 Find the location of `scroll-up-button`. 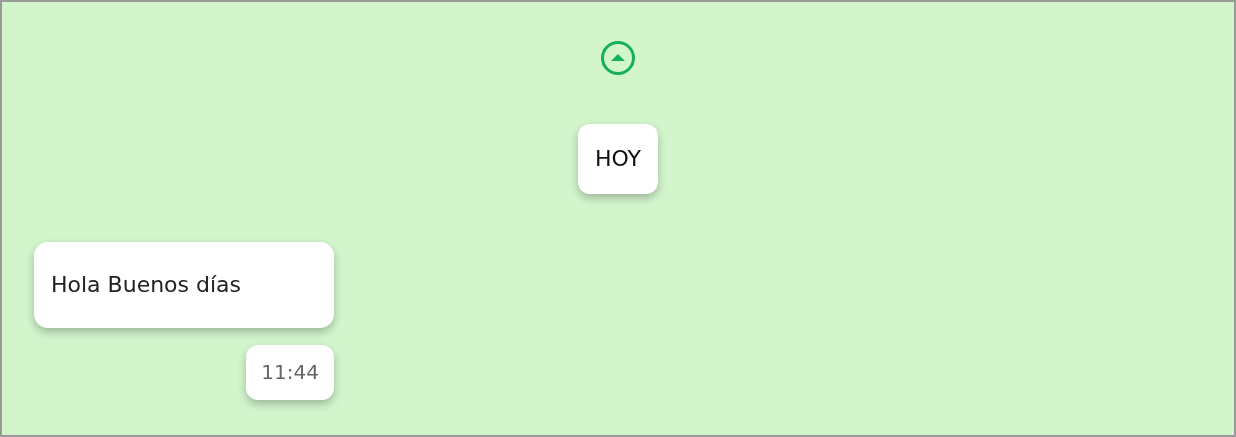

scroll-up-button is located at coordinates (618, 58).